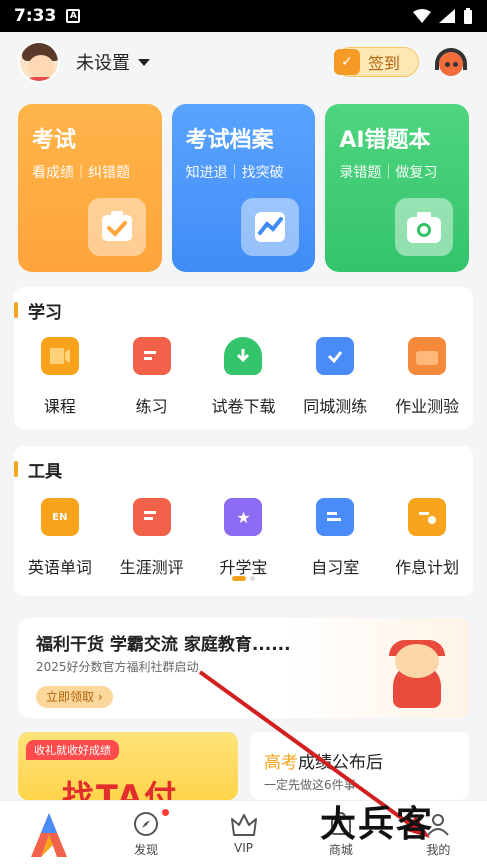 Image resolution: width=487 pixels, height=867 pixels. I want to click on item-label: 课程, so click(59, 406).